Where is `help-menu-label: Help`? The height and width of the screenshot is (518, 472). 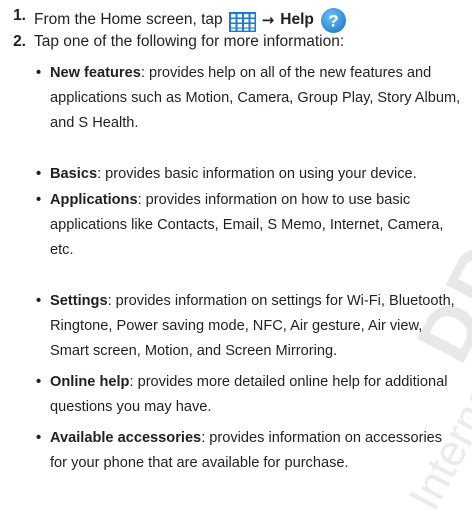 help-menu-label: Help is located at coordinates (297, 19).